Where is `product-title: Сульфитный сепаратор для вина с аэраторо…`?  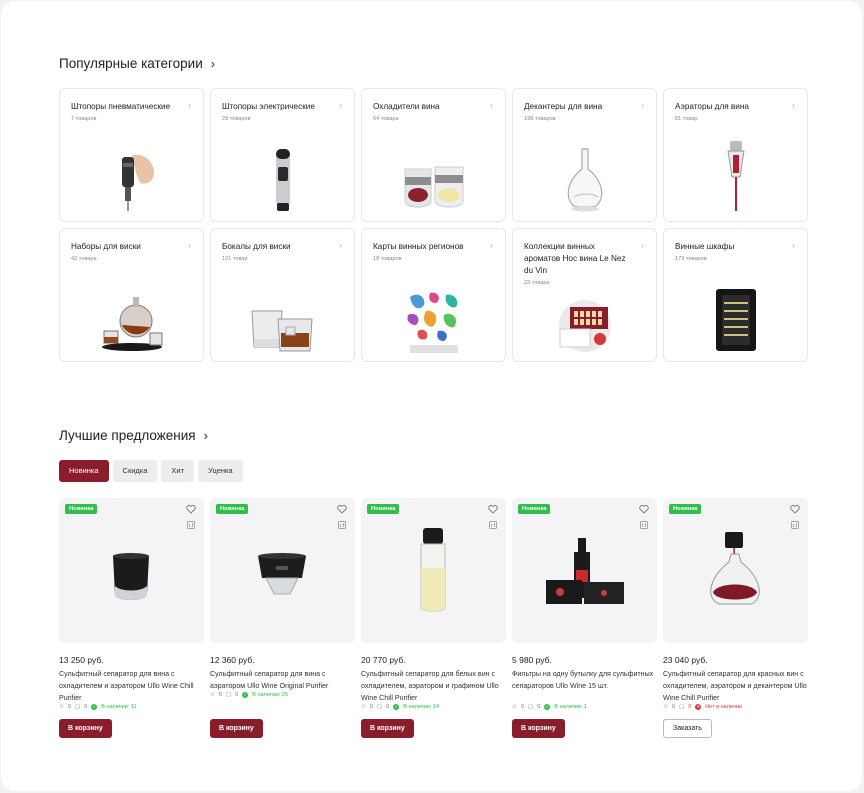
product-title: Сульфитный сепаратор для вина с аэраторо… is located at coordinates (282, 687).